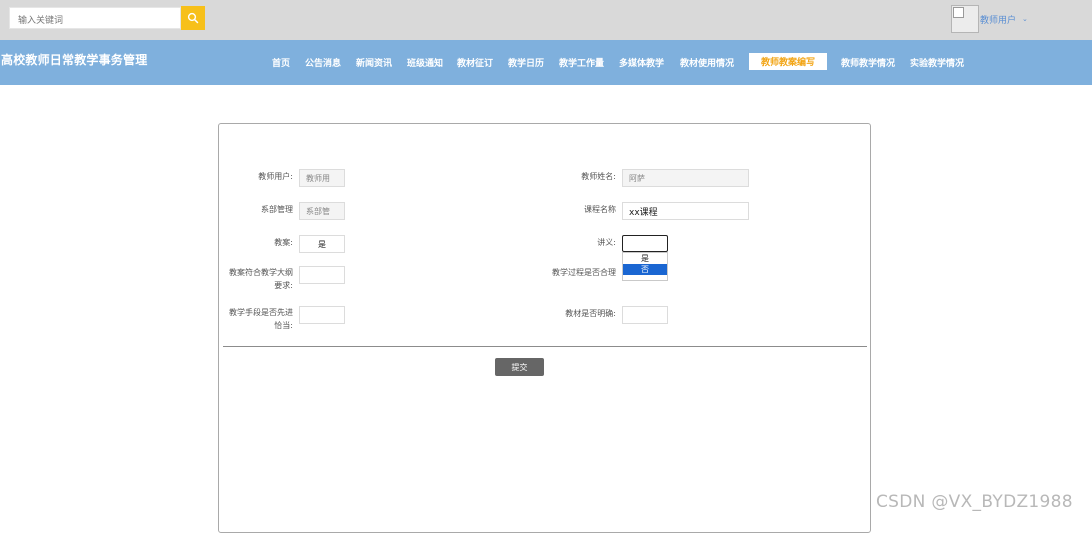 The width and height of the screenshot is (1092, 533). Describe the element at coordinates (275, 176) in the screenshot. I see `teacher-user-label: 教师用户:` at that location.